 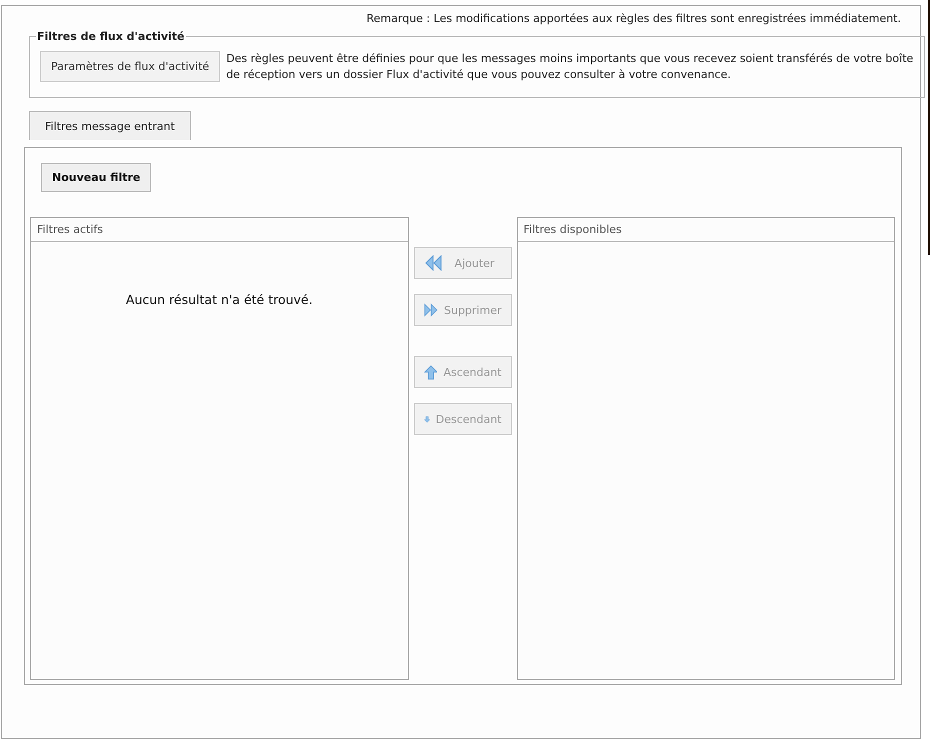 What do you see at coordinates (634, 18) in the screenshot?
I see `note-text: Remarque : Les modifications apportées aux règles des filtres sont enregistrées immédiatement.` at bounding box center [634, 18].